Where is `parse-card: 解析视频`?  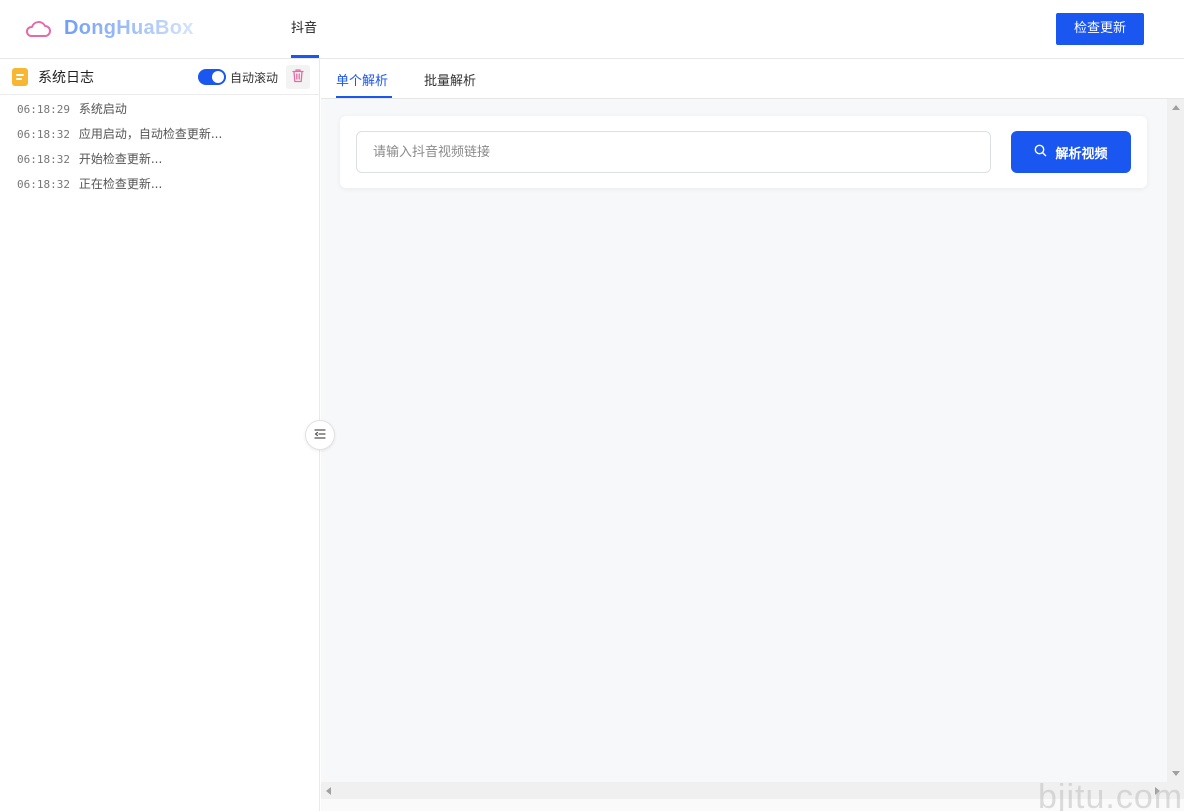
parse-card: 解析视频 is located at coordinates (743, 152).